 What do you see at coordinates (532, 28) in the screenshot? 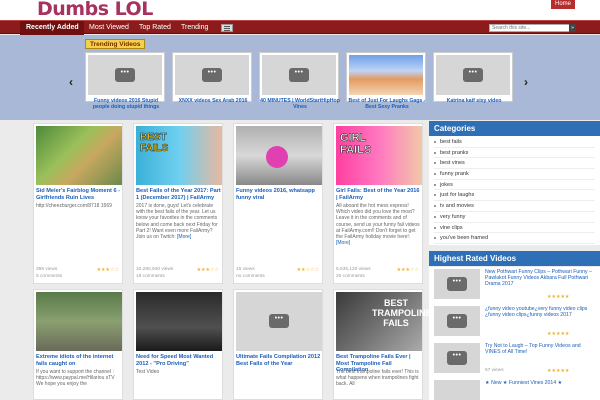
I see `search-input` at bounding box center [532, 28].